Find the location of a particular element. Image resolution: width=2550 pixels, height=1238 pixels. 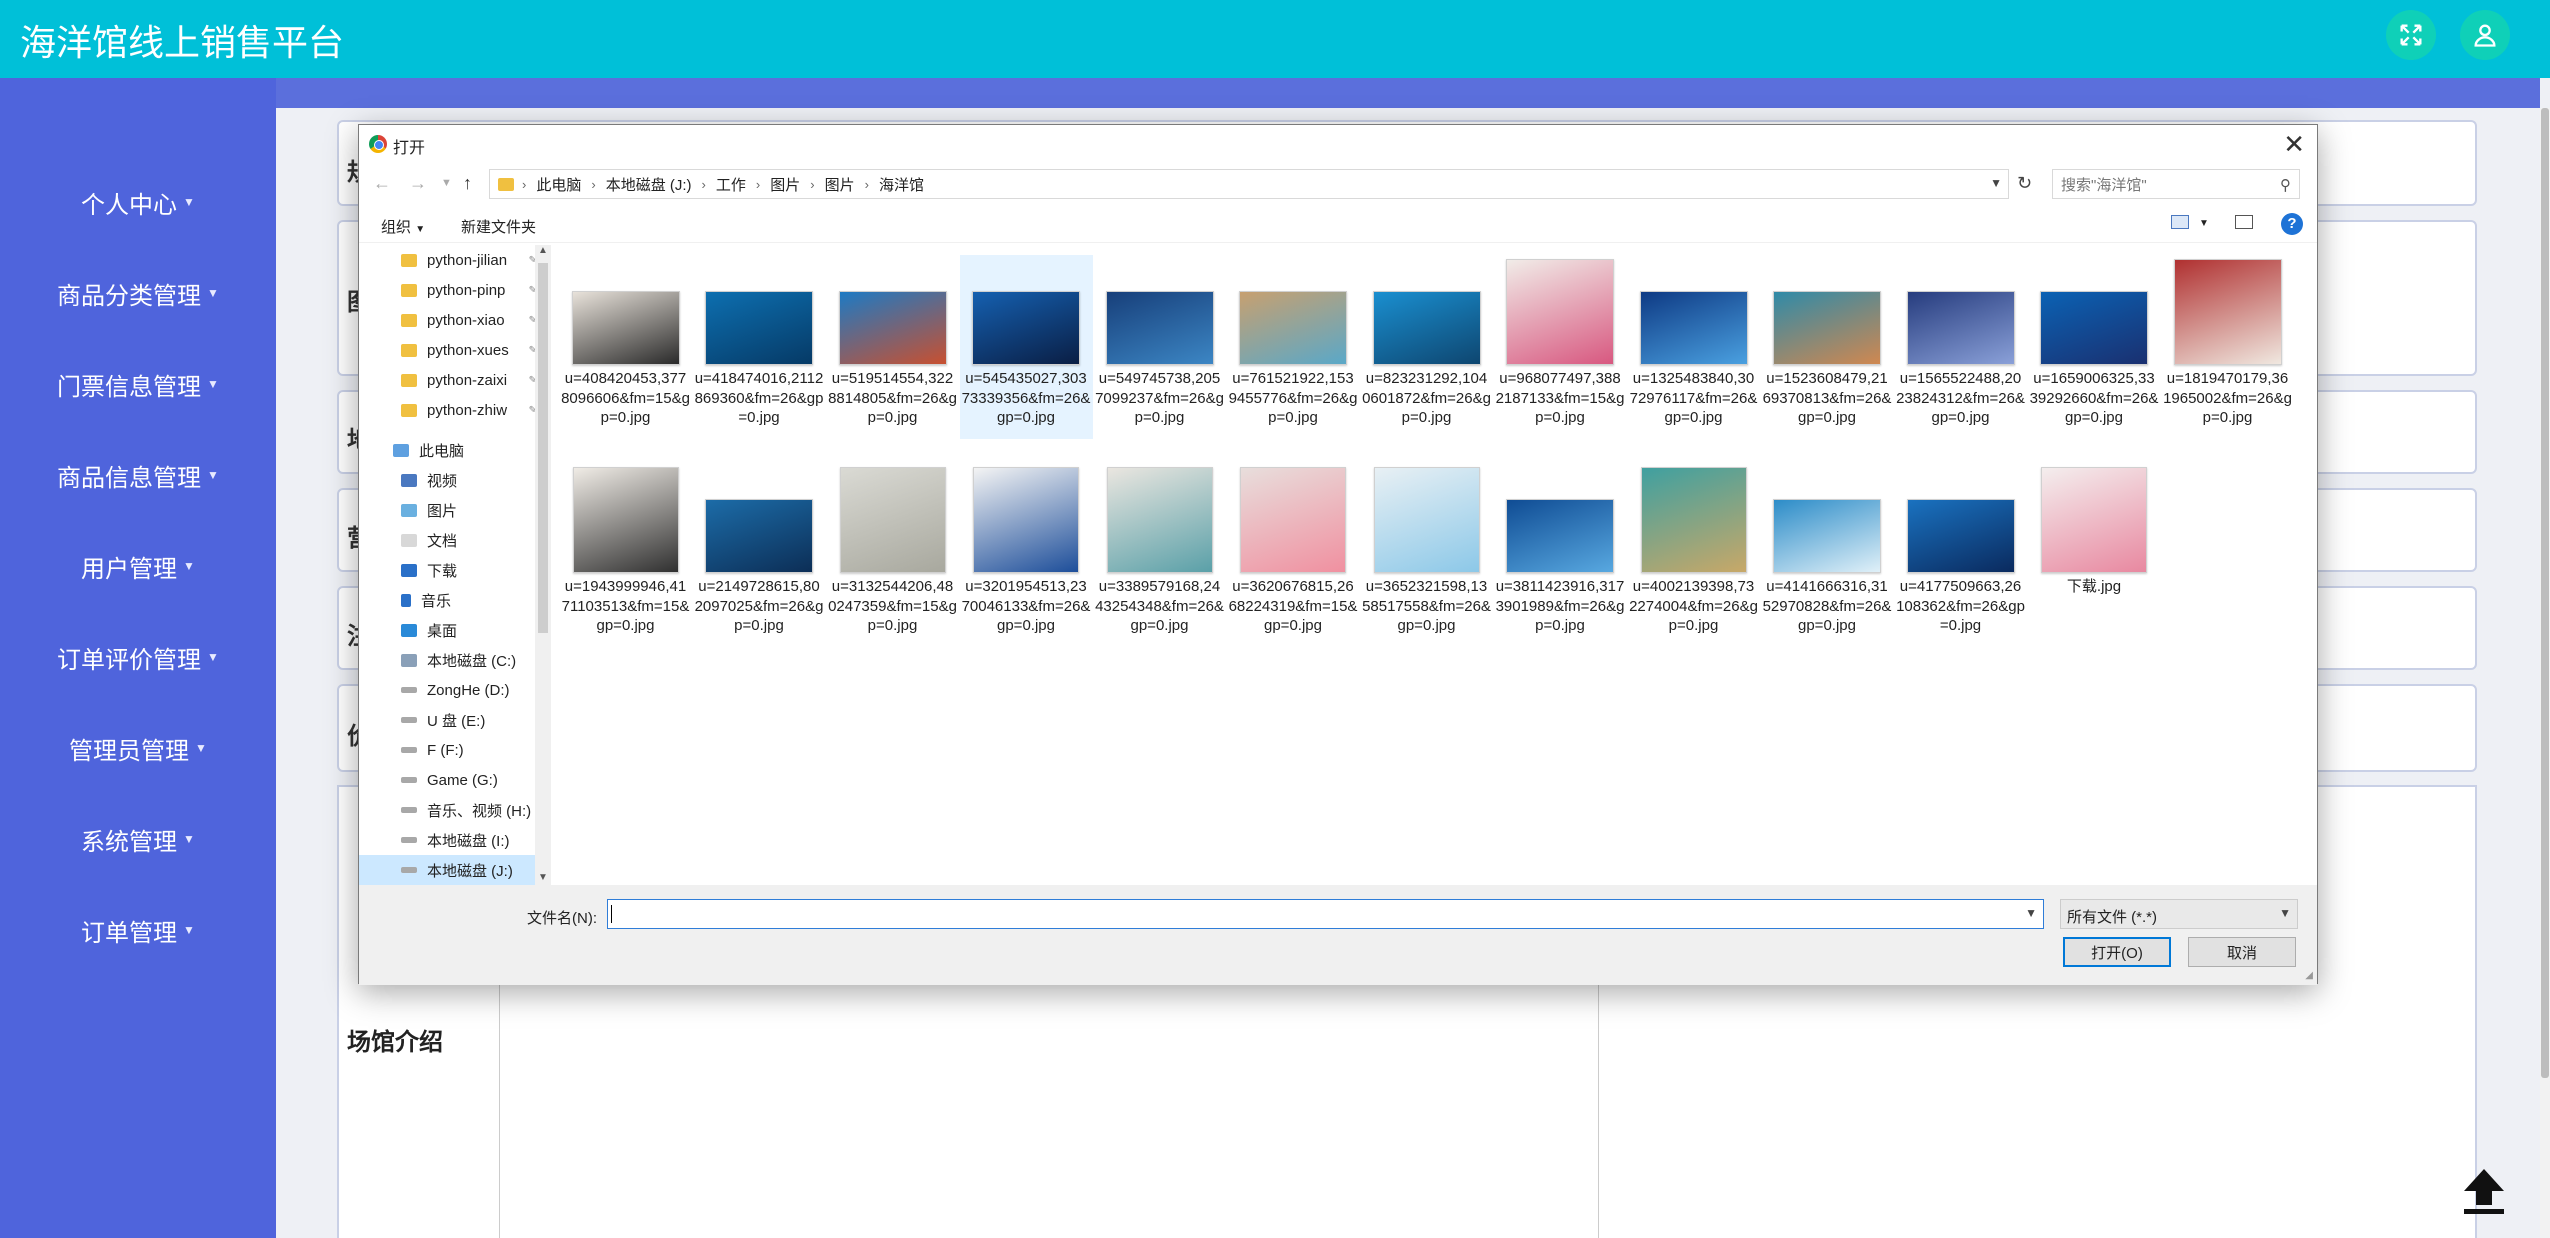

file-item: u=1819470179,361965002&fm=26&gp=0.jpg is located at coordinates (2227, 347).